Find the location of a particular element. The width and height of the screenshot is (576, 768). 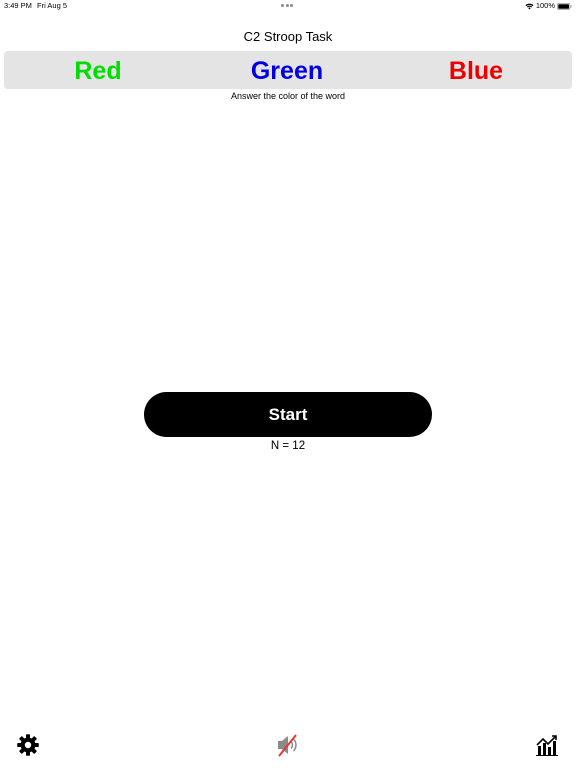

answer-bar: Red Green Blue is located at coordinates (288, 70).